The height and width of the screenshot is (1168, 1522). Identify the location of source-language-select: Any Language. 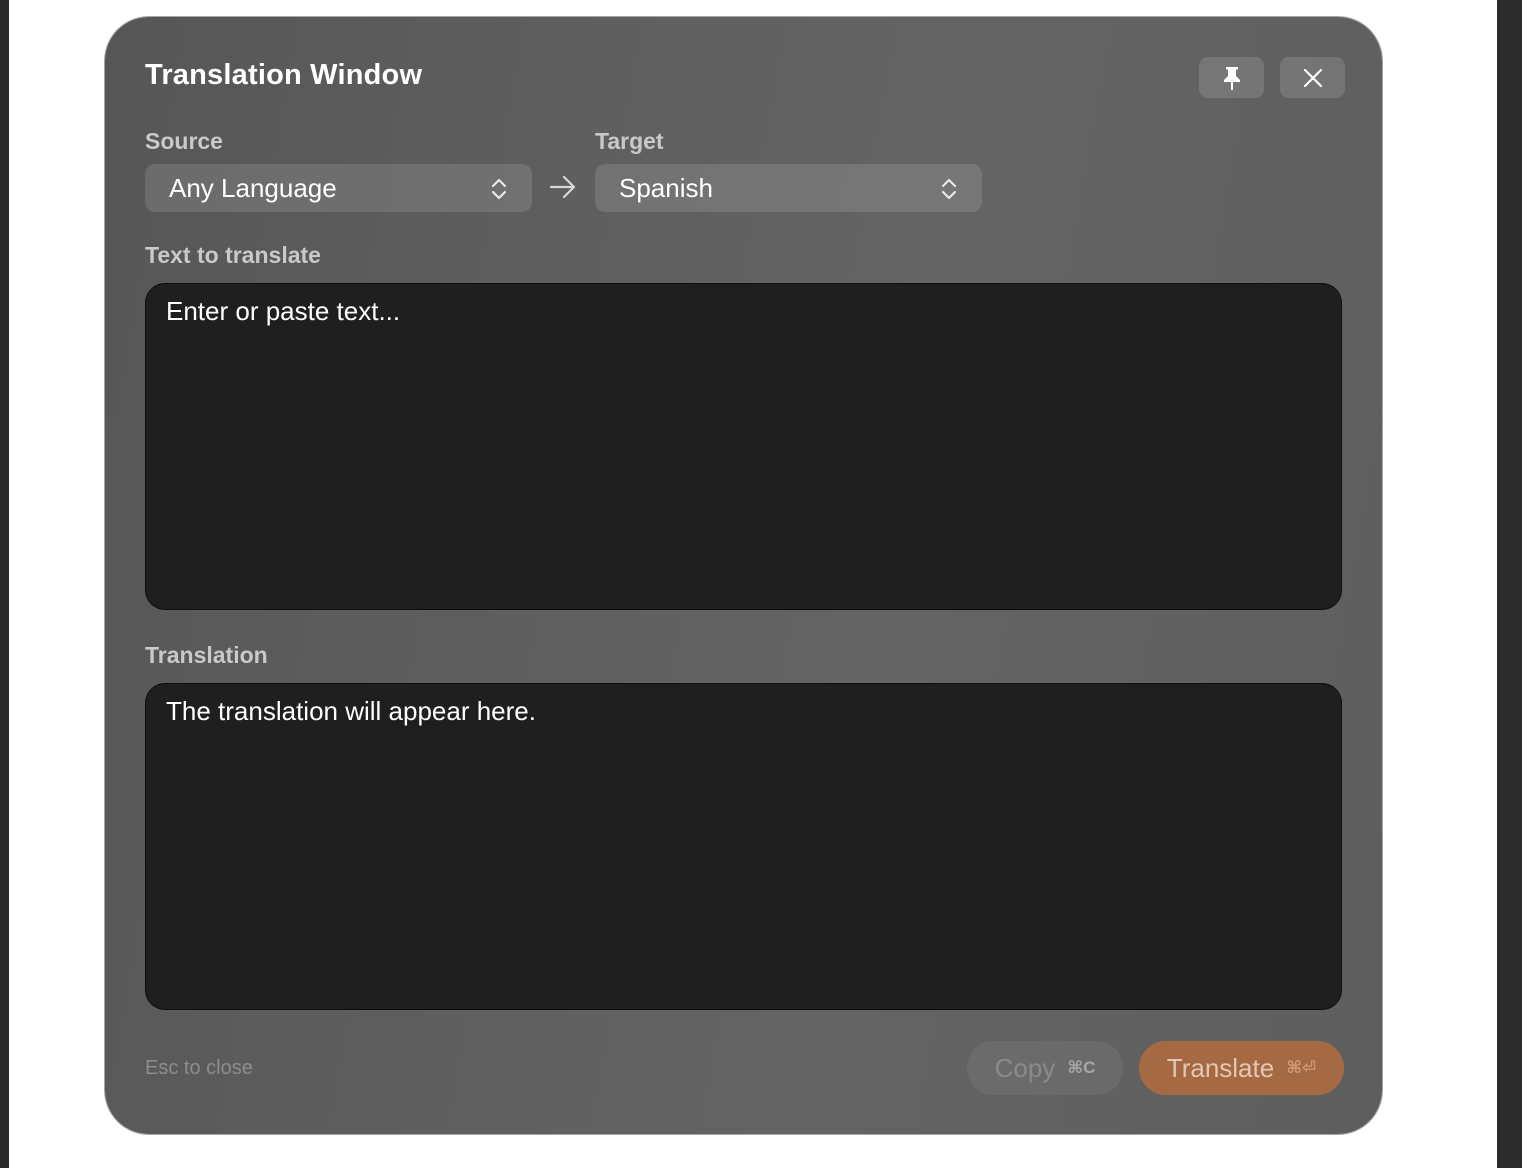
(338, 188).